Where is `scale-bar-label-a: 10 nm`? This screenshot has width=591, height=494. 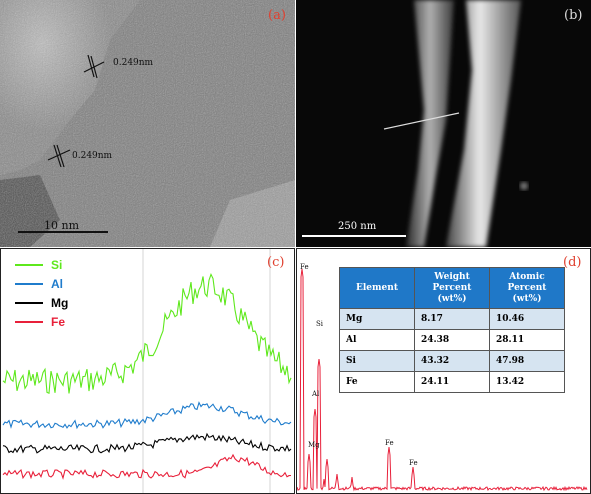 scale-bar-label-a: 10 nm is located at coordinates (62, 225).